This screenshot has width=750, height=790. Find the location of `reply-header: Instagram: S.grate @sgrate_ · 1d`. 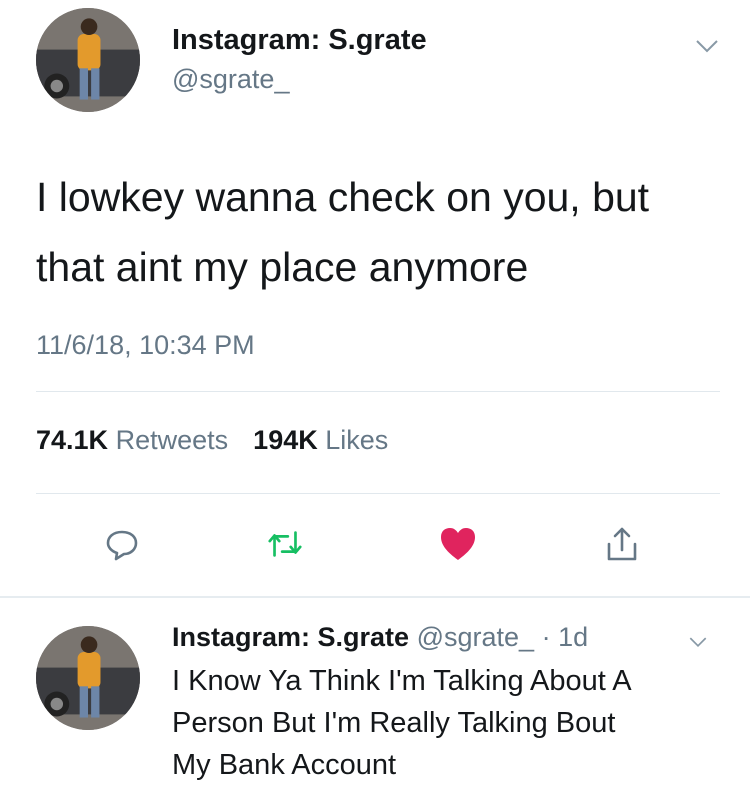

reply-header: Instagram: S.grate @sgrate_ · 1d is located at coordinates (380, 637).